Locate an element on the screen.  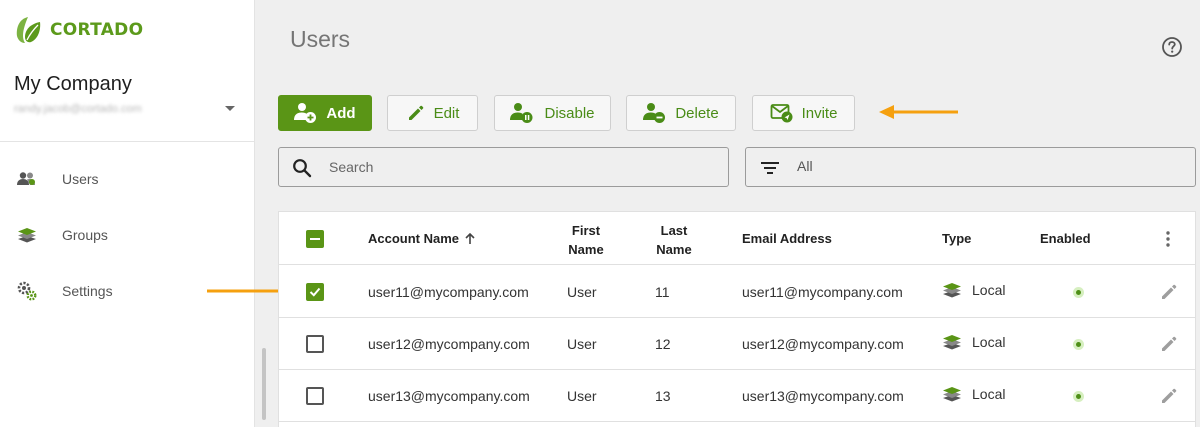
sort-ascending-icon is located at coordinates (470, 238).